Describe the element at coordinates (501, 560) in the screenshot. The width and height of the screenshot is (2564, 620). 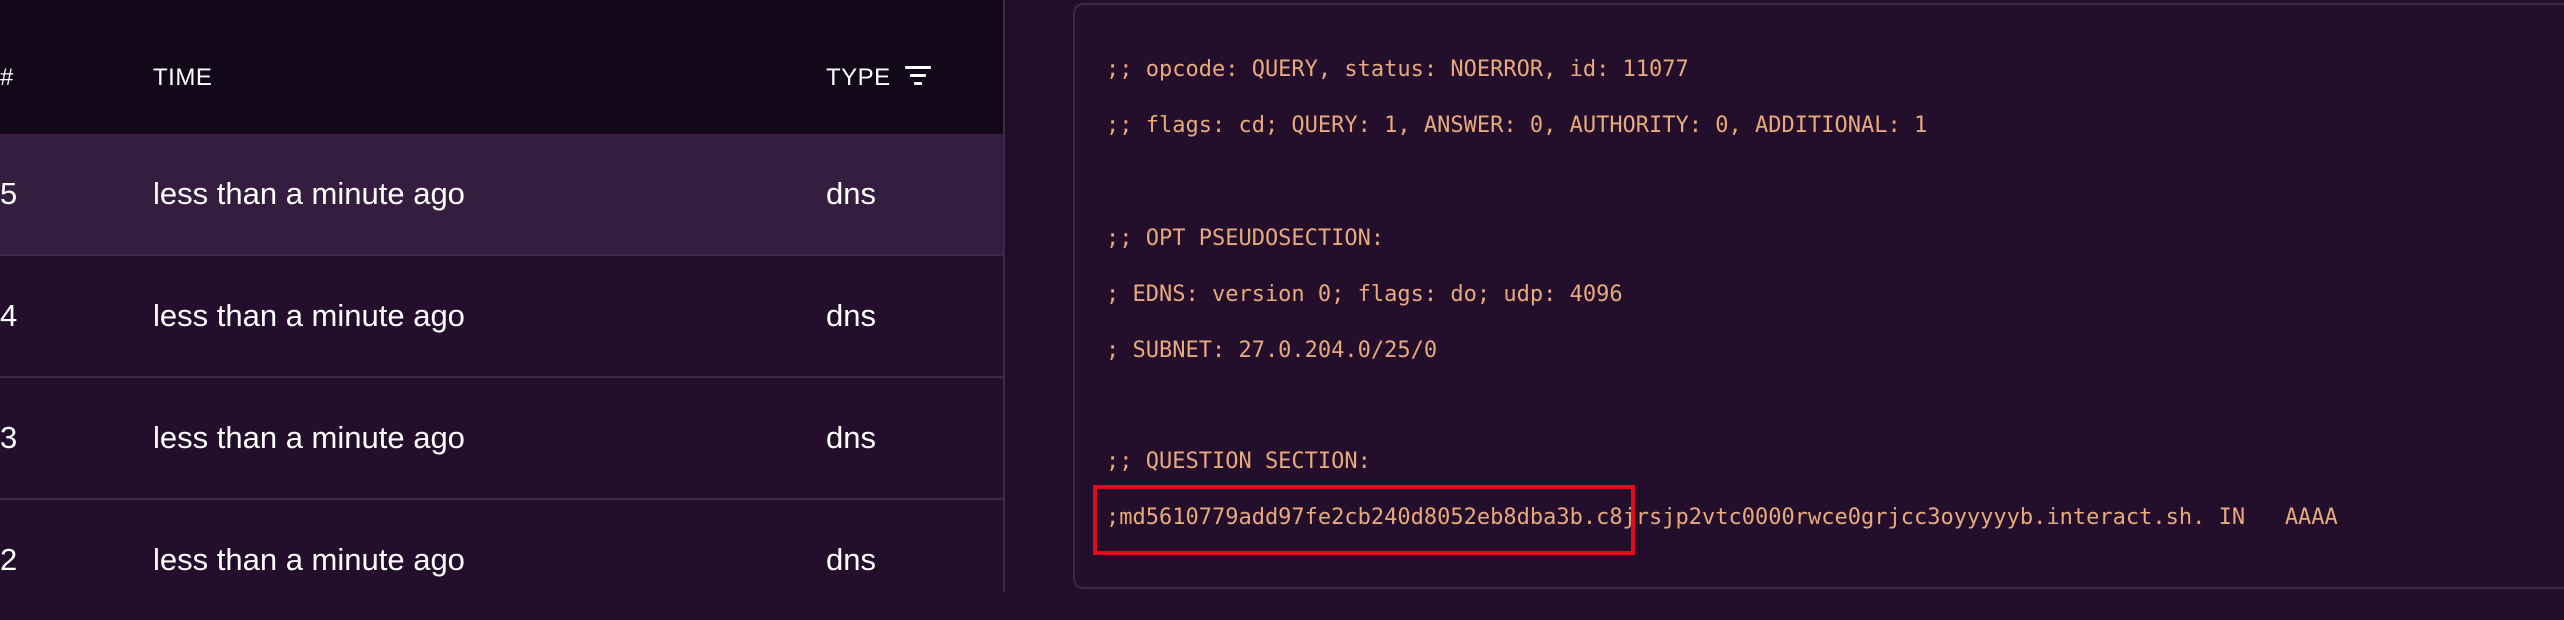
I see `table-row: 2 less than a minute ago dns` at that location.